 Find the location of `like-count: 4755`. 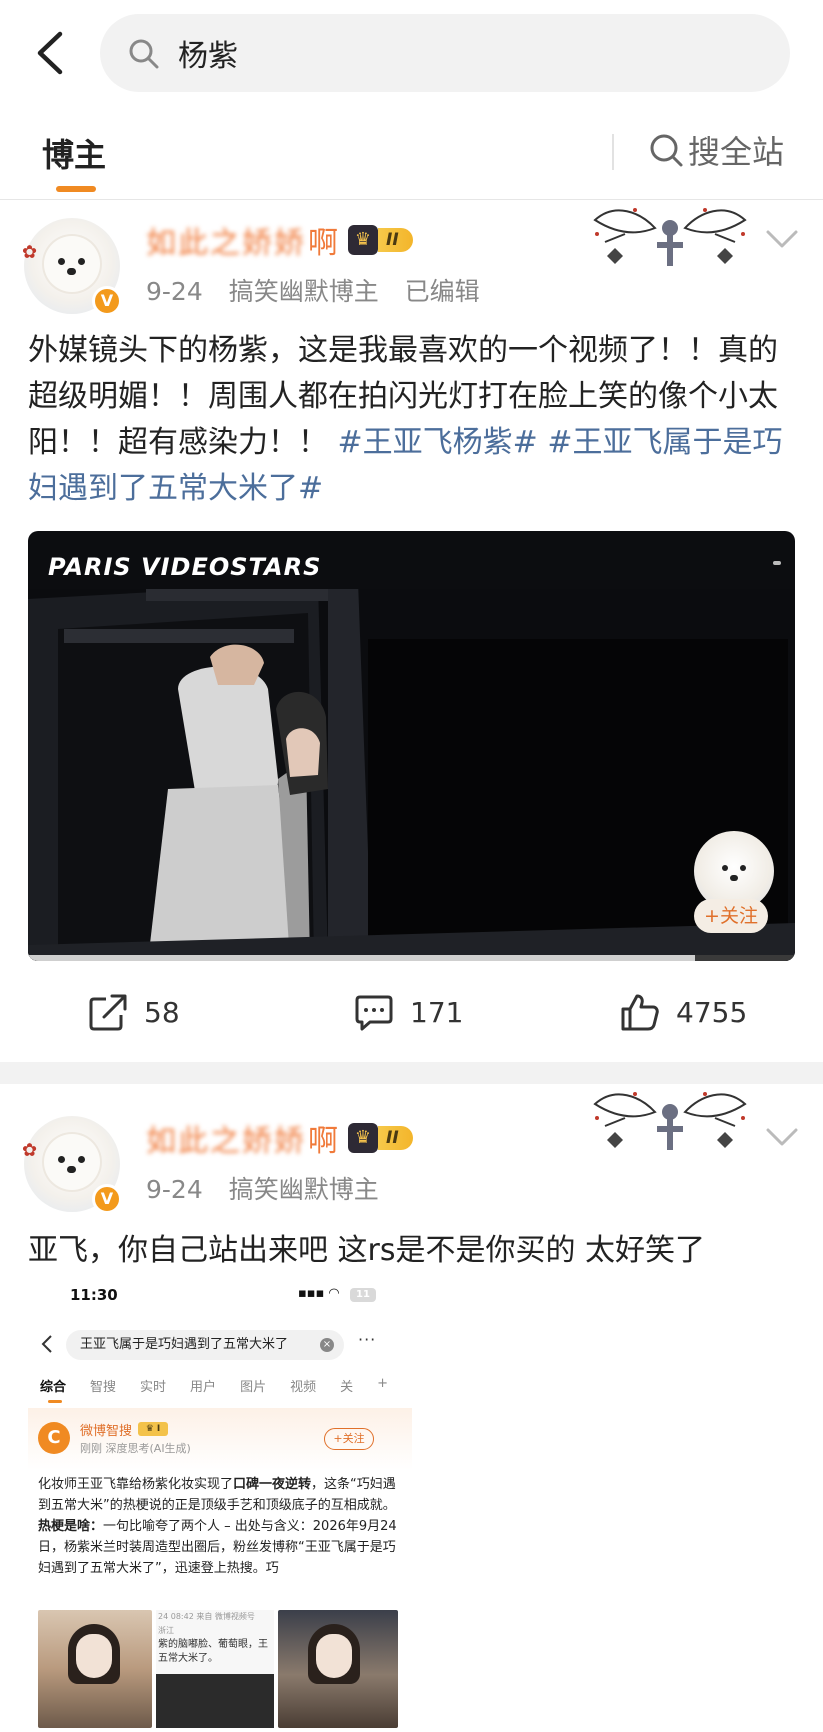

like-count: 4755 is located at coordinates (712, 1012).